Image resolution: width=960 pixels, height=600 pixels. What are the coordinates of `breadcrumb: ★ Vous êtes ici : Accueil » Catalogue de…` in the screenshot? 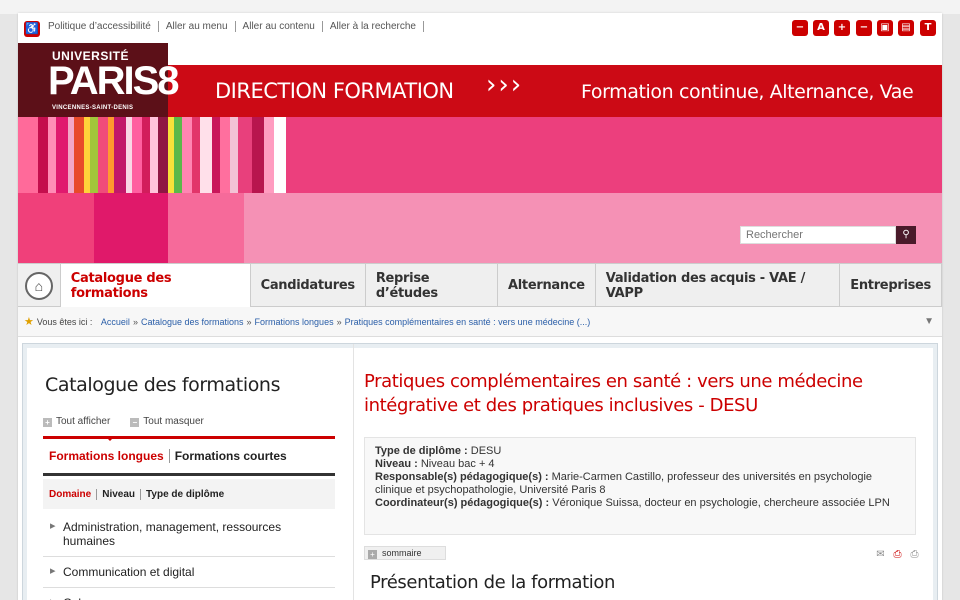 It's located at (480, 322).